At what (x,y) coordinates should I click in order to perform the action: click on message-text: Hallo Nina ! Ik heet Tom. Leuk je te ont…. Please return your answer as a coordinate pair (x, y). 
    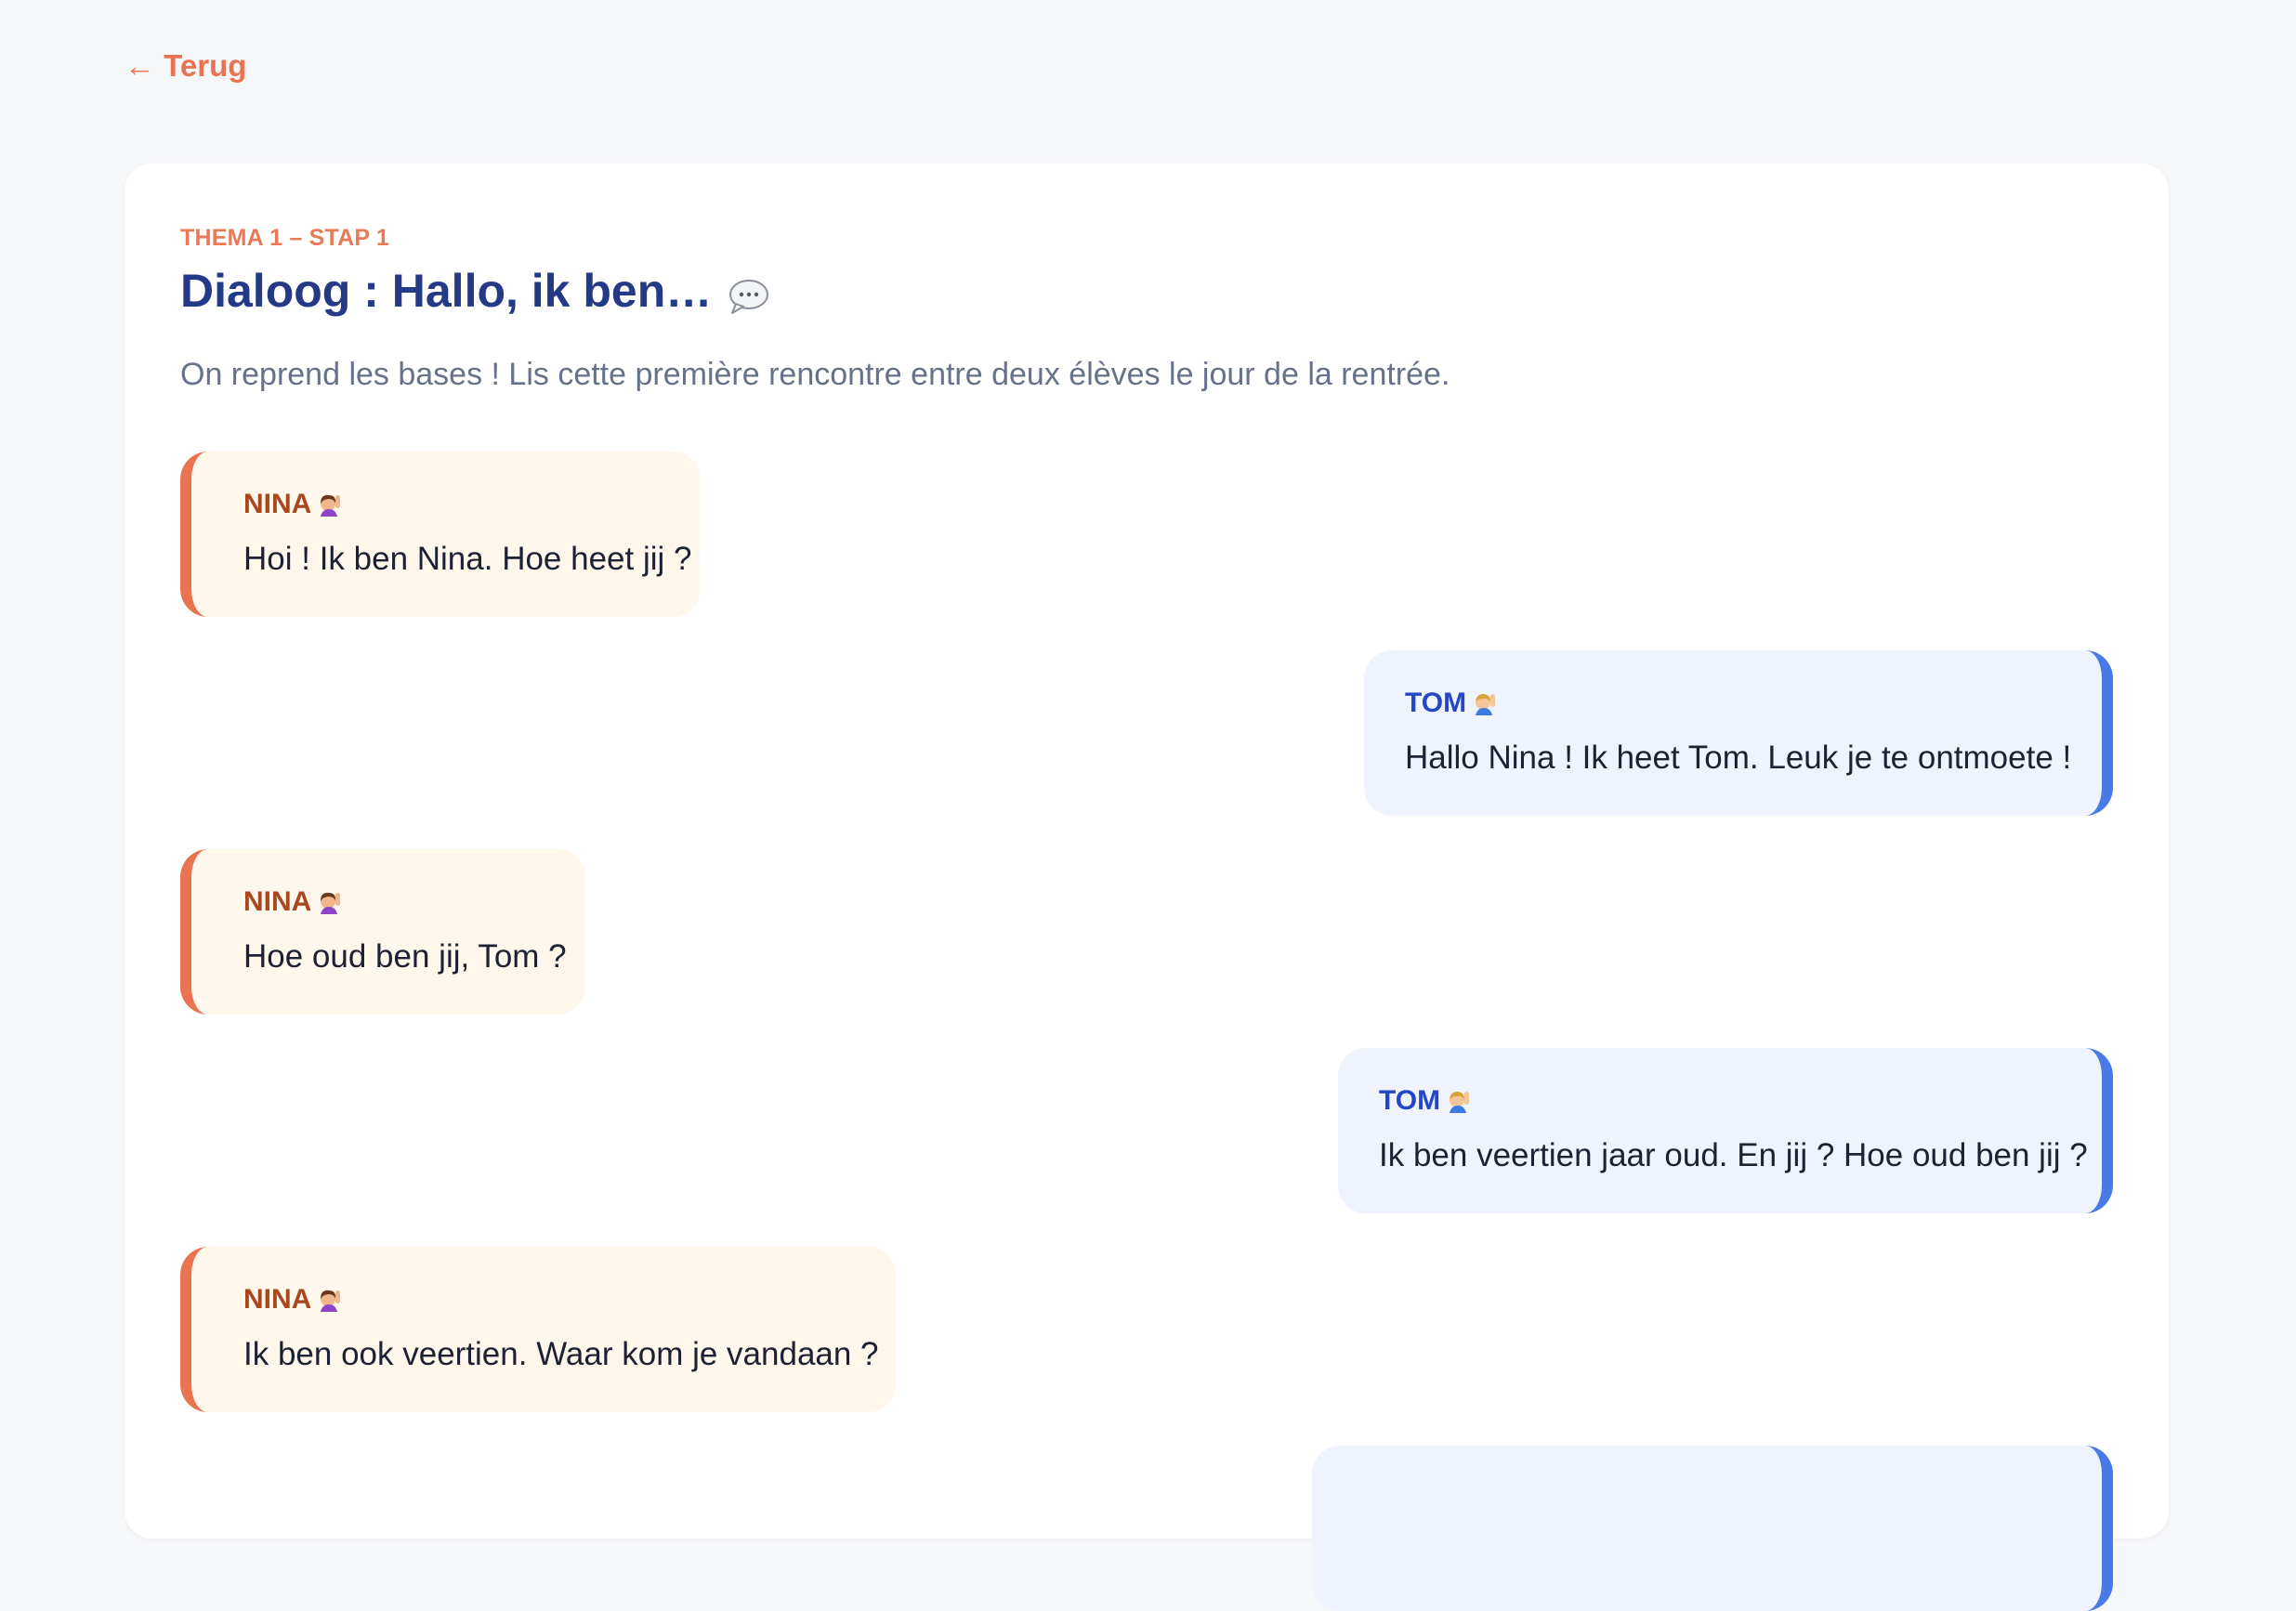
    Looking at the image, I should click on (1738, 758).